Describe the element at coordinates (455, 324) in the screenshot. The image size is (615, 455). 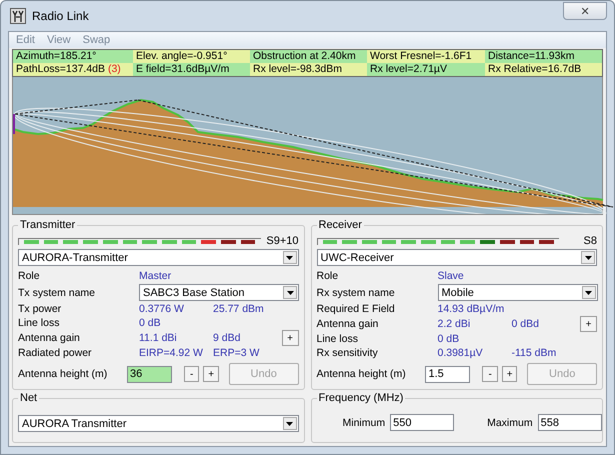
I see `field-value: 2.2 dBi` at that location.